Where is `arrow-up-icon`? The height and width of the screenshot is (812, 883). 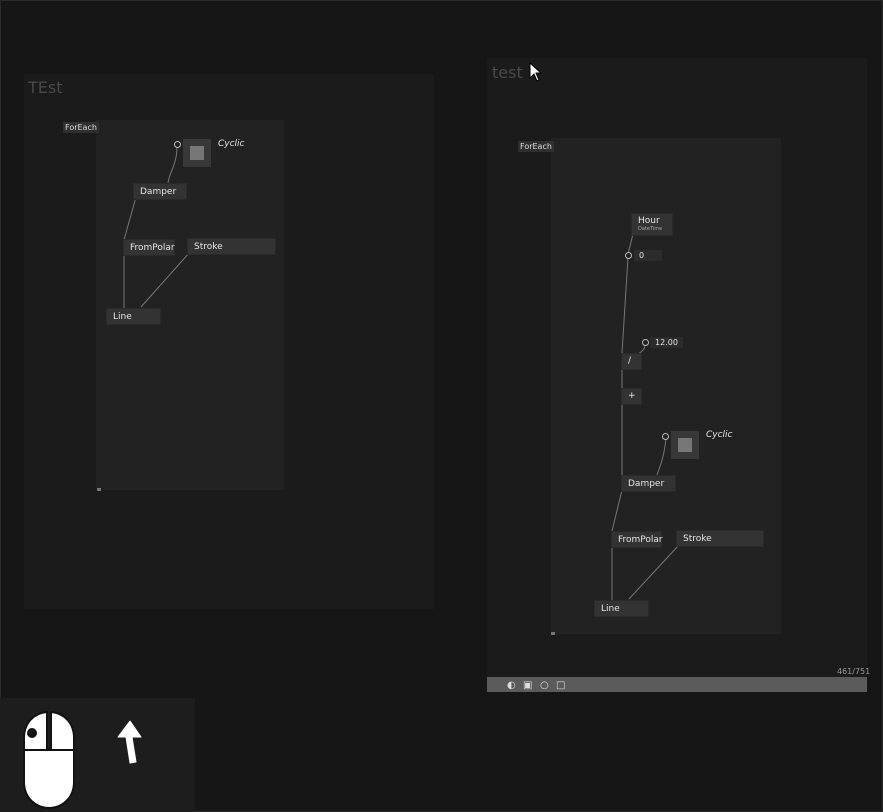 arrow-up-icon is located at coordinates (129, 742).